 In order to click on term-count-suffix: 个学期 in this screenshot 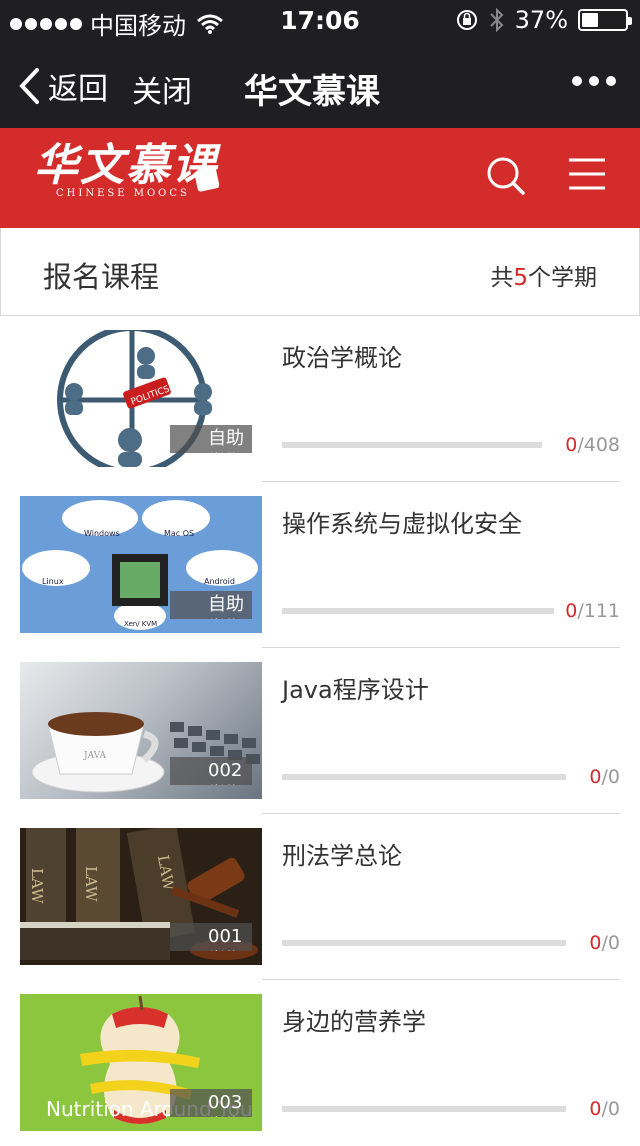, I will do `click(562, 278)`.